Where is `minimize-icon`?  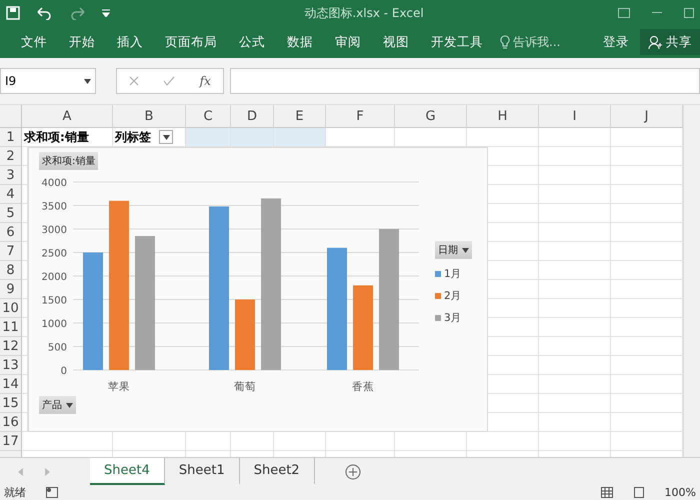 minimize-icon is located at coordinates (657, 13).